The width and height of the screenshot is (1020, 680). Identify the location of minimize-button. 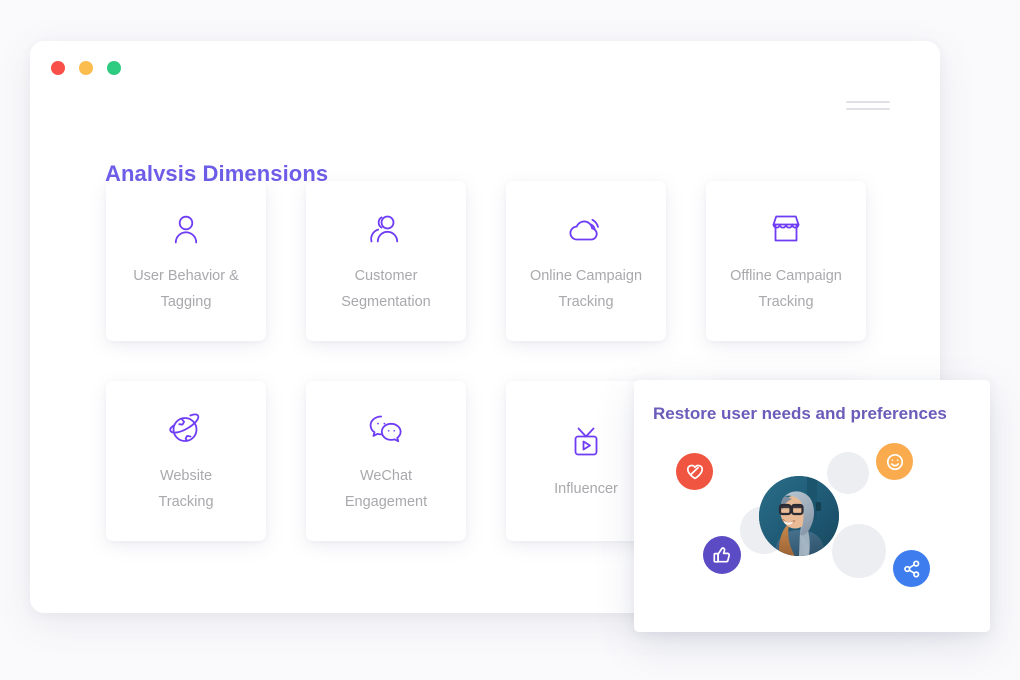
(86, 68).